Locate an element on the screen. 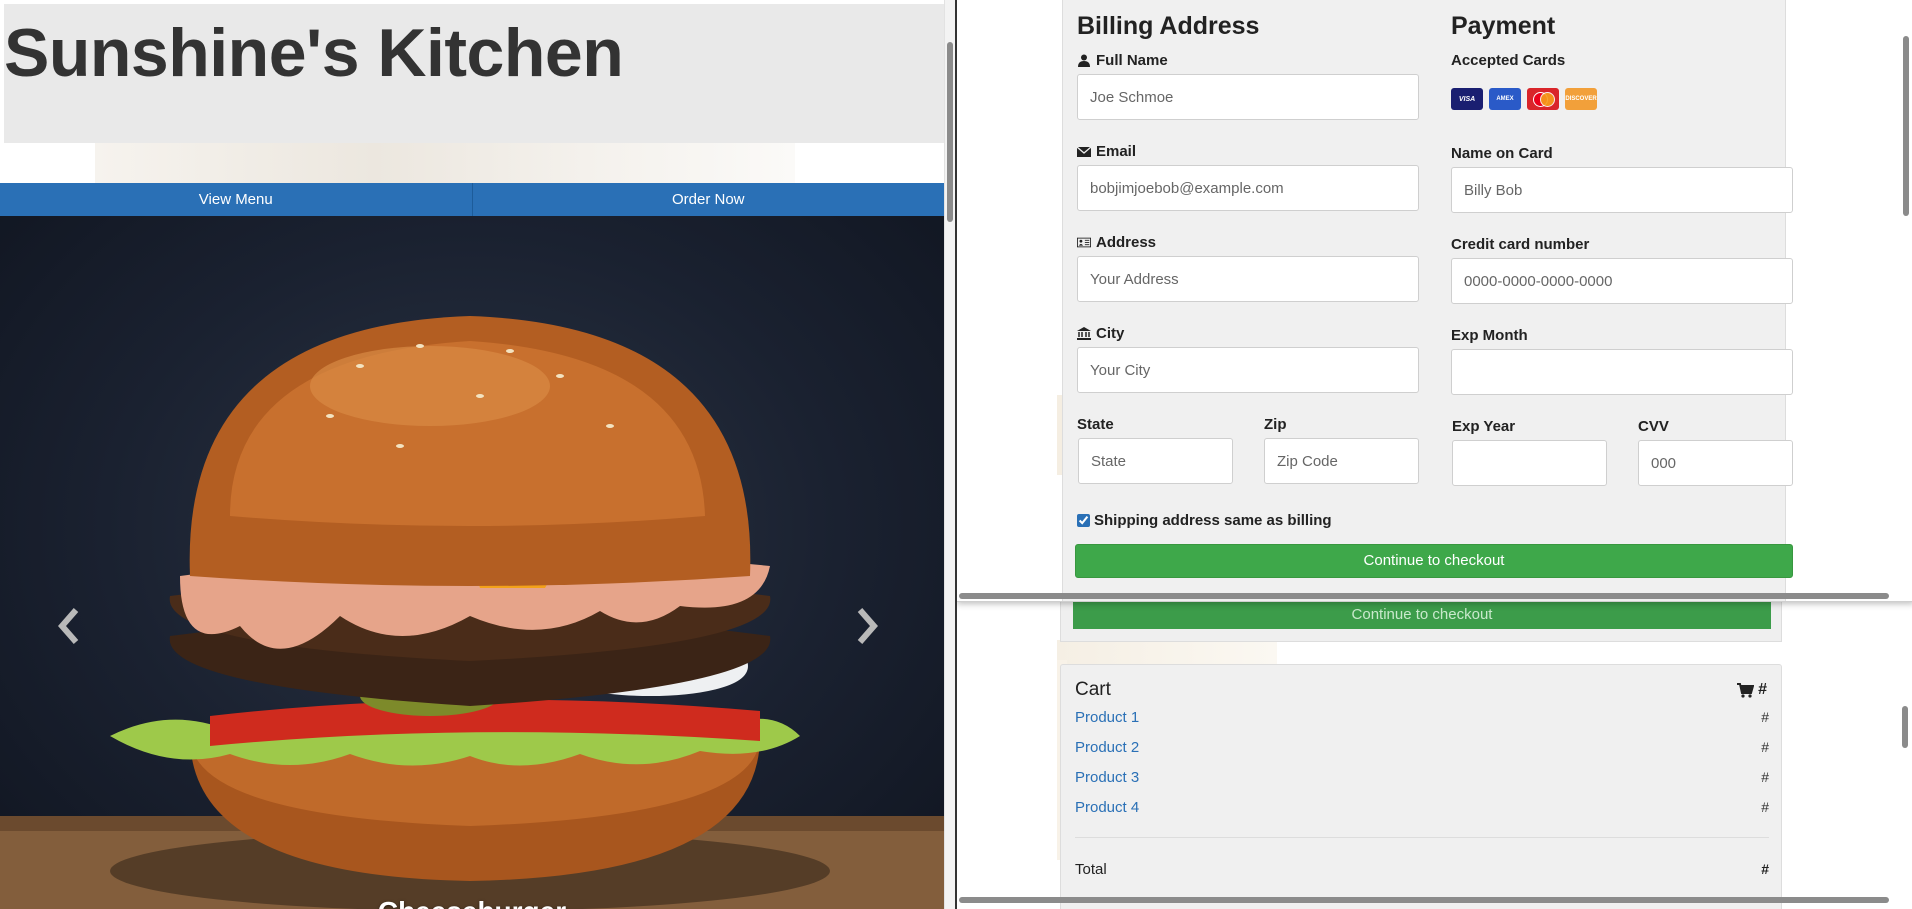 The image size is (1912, 909). full-name-input is located at coordinates (1248, 97).